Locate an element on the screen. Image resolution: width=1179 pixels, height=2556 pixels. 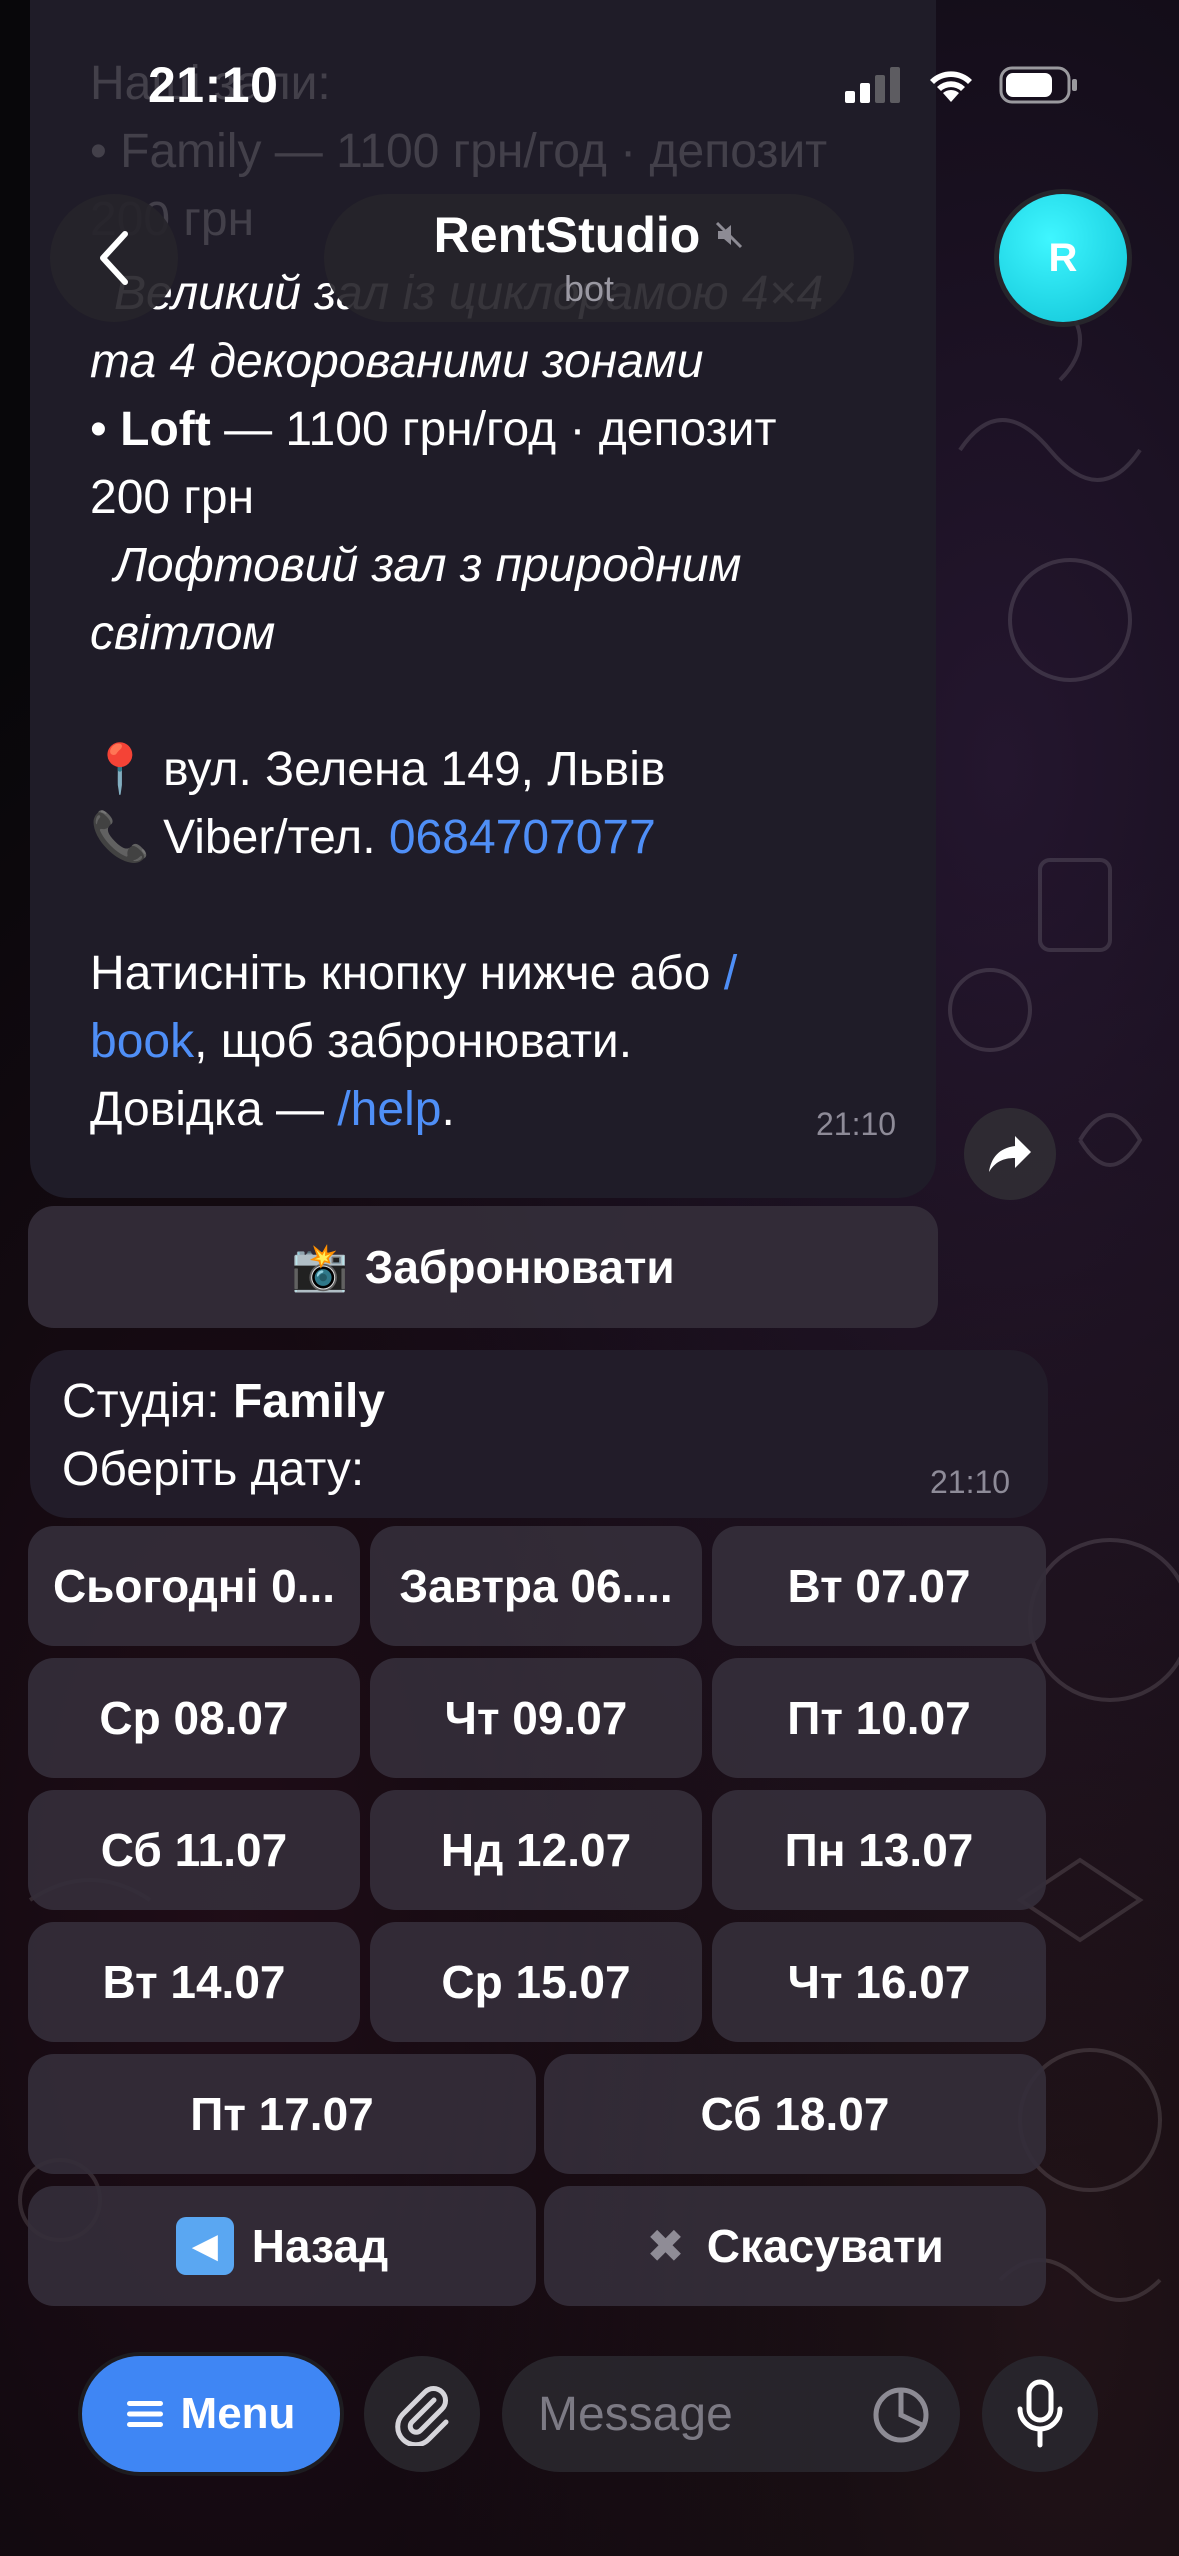
back-keyboard-button: ◀ Назад is located at coordinates (282, 2246).